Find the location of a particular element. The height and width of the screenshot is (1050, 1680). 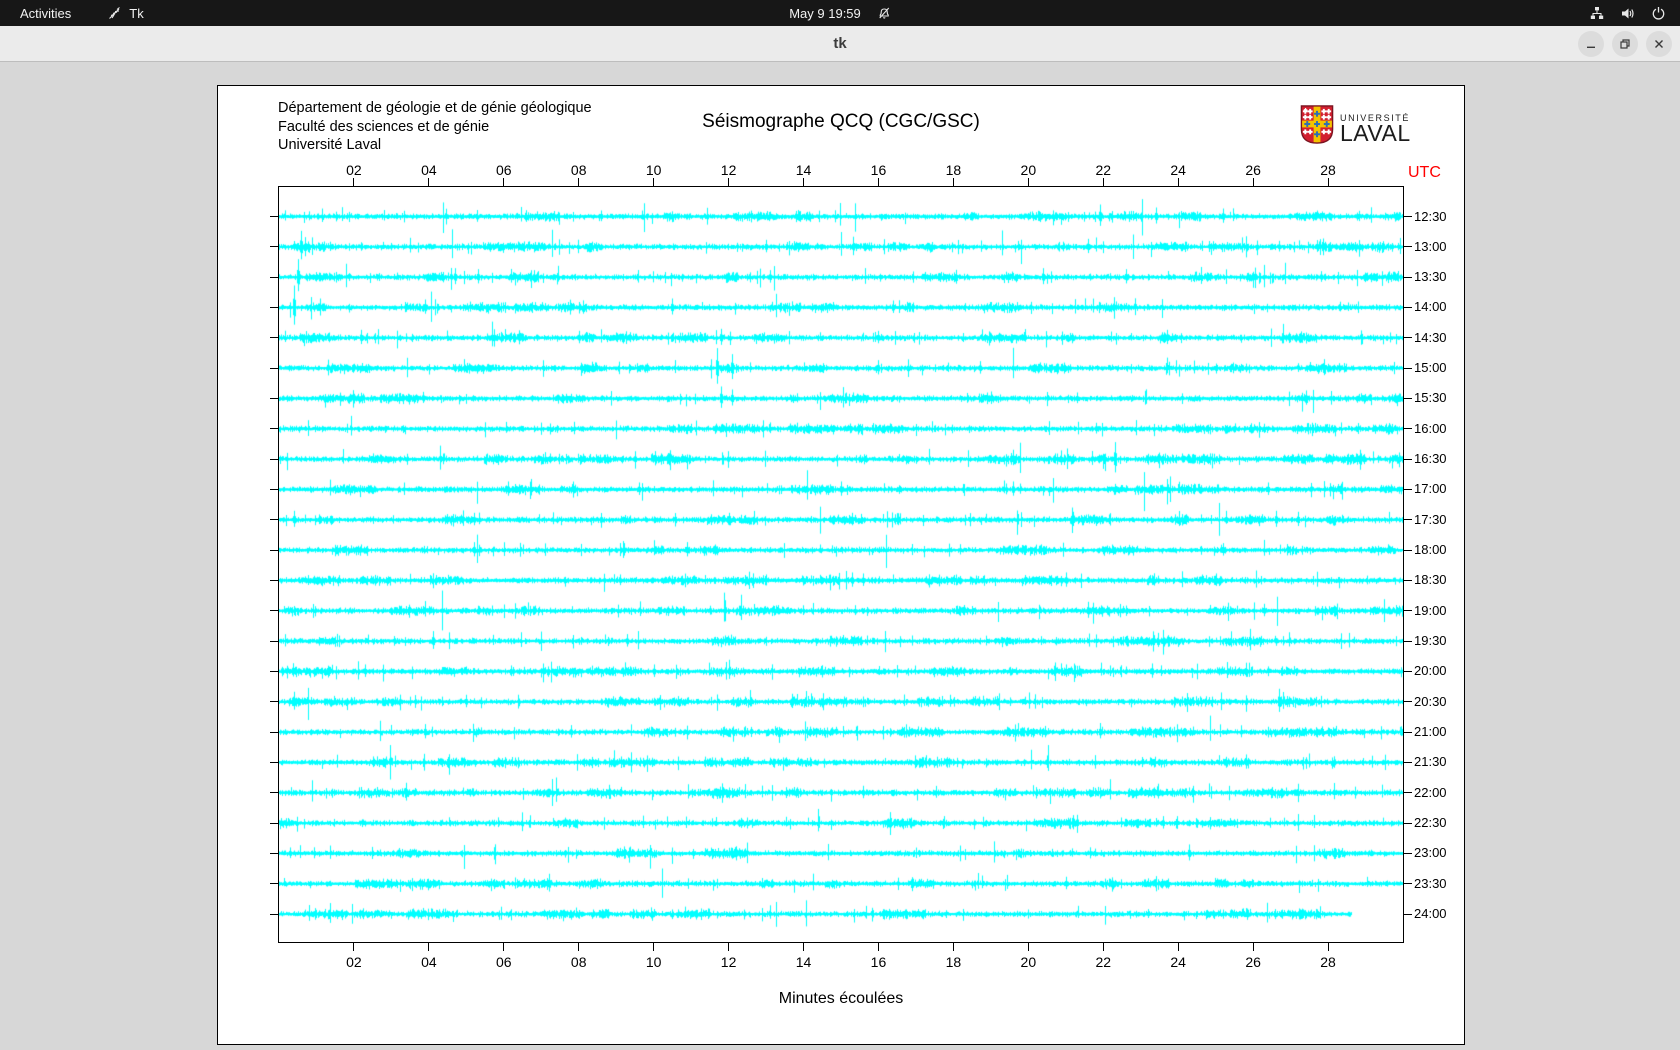

top-axis-label: 24 is located at coordinates (1178, 170).